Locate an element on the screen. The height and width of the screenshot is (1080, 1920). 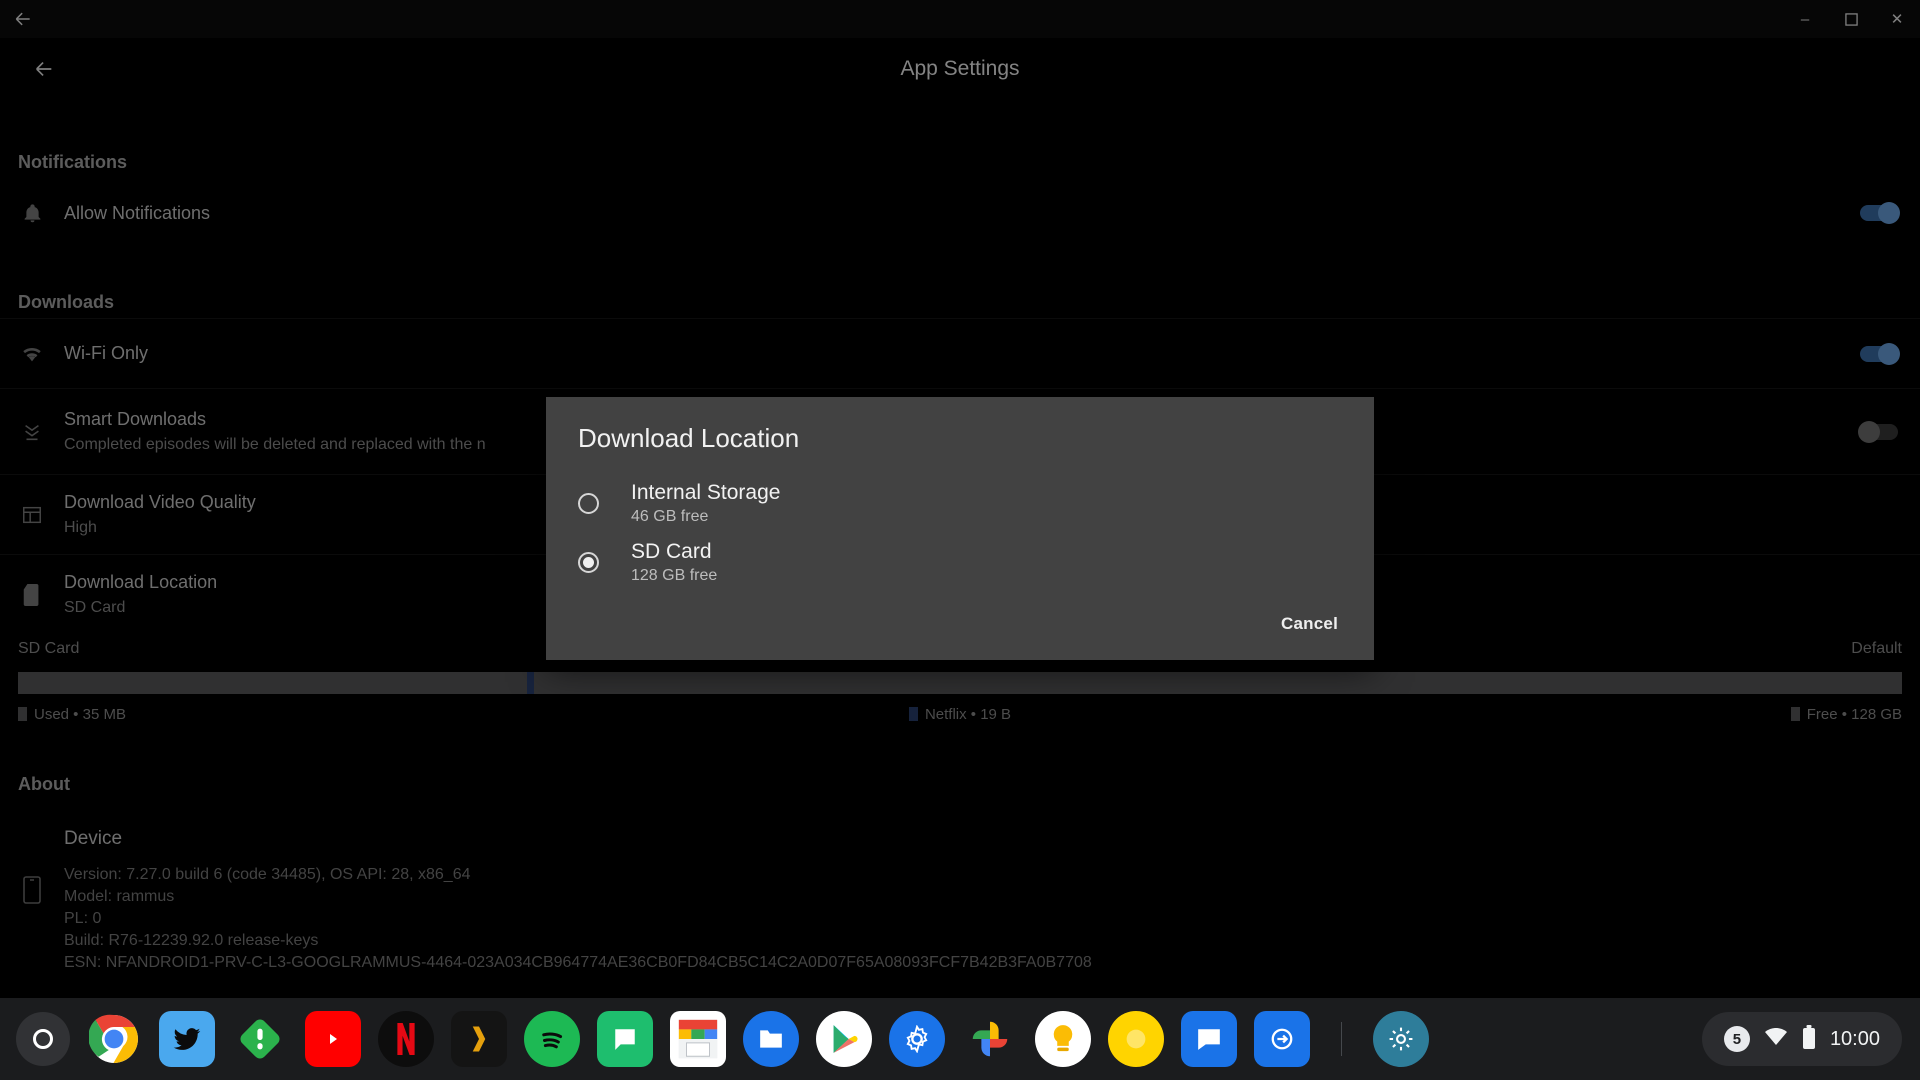
option-text: Internal Storage 46 GB free is located at coordinates (705, 503).